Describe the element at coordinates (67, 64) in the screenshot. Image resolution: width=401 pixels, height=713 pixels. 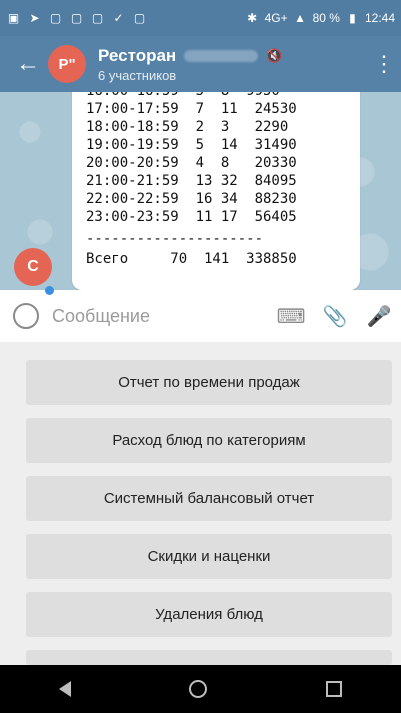
I see `chat-avatar: Р"` at that location.